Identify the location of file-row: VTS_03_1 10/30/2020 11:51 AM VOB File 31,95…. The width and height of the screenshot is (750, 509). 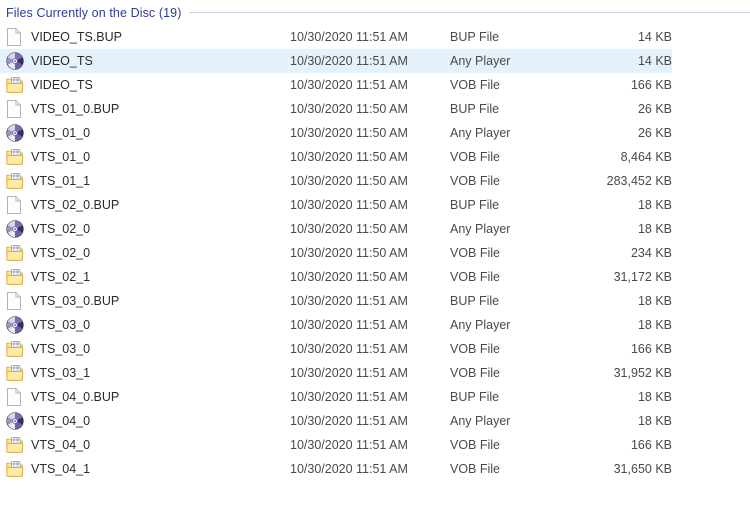
(336, 373).